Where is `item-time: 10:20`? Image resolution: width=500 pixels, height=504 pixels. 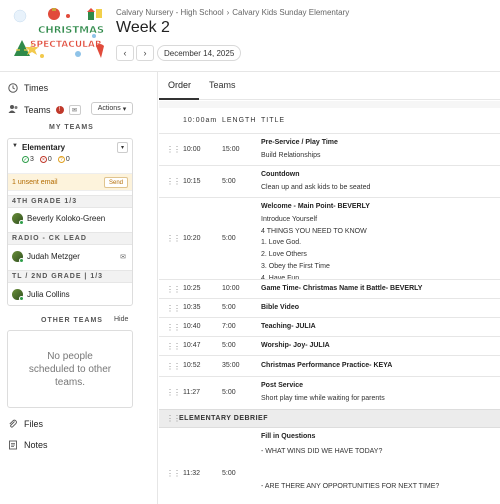
item-time: 10:20 is located at coordinates (192, 238).